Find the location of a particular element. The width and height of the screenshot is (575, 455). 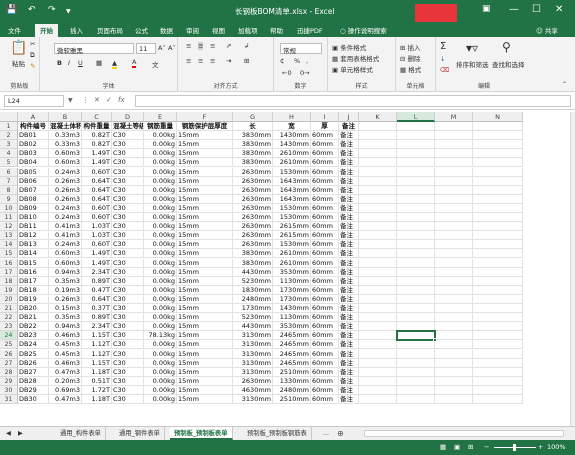

normal-view-icon: ▦ is located at coordinates (443, 447).